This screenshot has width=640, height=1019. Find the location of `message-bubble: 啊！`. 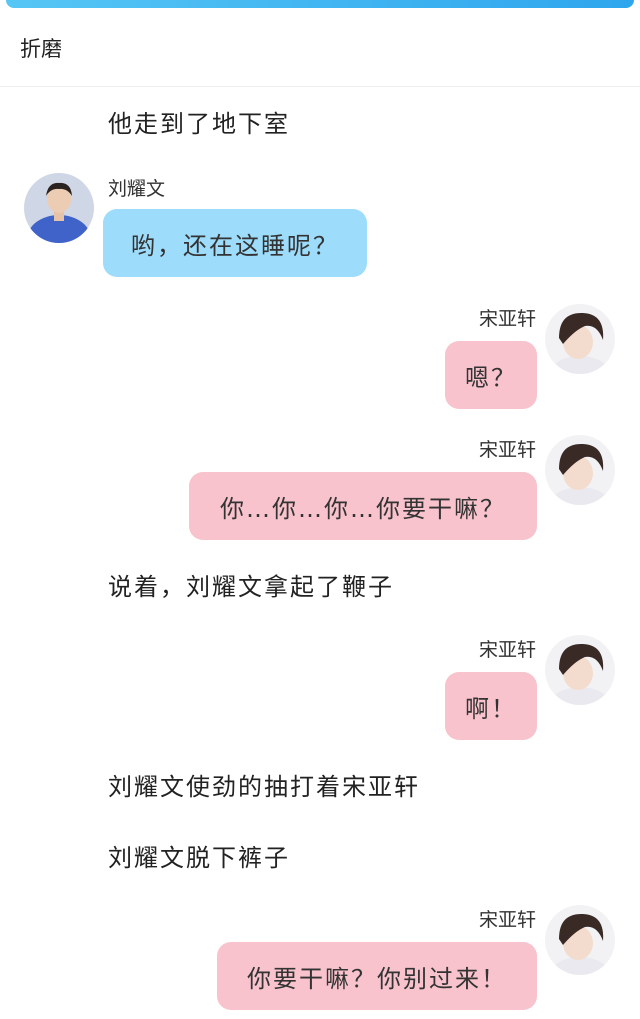

message-bubble: 啊！ is located at coordinates (491, 706).